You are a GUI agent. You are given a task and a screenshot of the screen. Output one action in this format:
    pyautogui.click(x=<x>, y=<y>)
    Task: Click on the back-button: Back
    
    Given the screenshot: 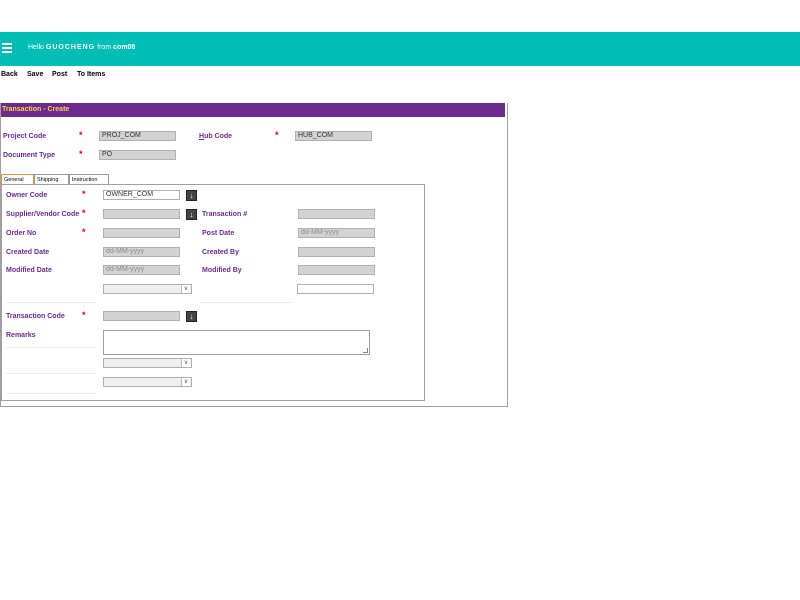 What is the action you would take?
    pyautogui.click(x=9, y=74)
    